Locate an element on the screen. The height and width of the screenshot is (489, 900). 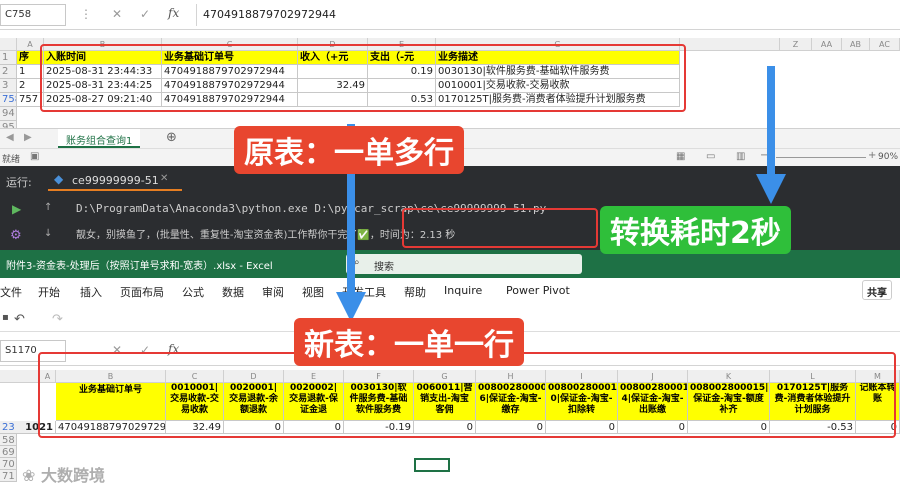
share-button: 共享 is located at coordinates (877, 290).